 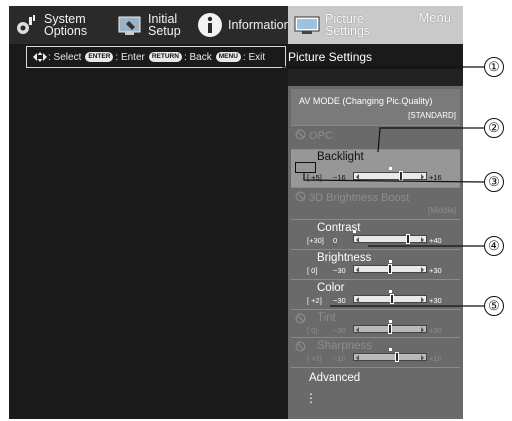 What do you see at coordinates (99, 57) in the screenshot?
I see `enter-key-icon: ENTER` at bounding box center [99, 57].